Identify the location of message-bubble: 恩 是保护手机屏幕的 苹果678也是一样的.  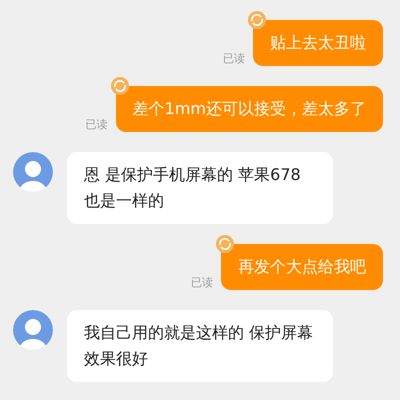
(200, 188).